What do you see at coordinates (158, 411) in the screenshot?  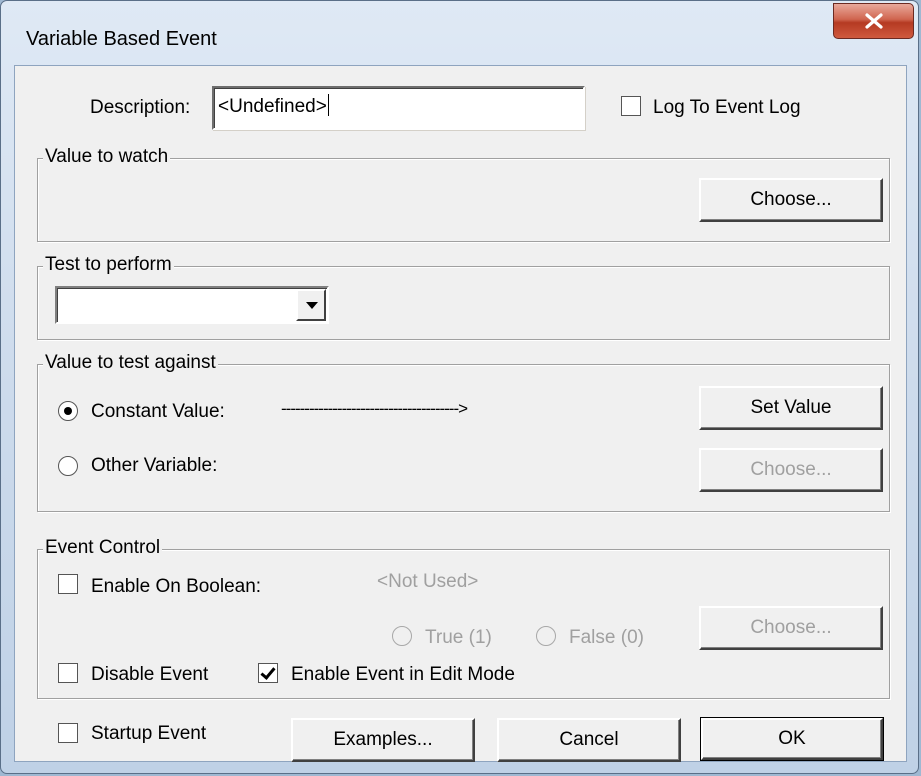 I see `constant-value-label: Constant Value:` at bounding box center [158, 411].